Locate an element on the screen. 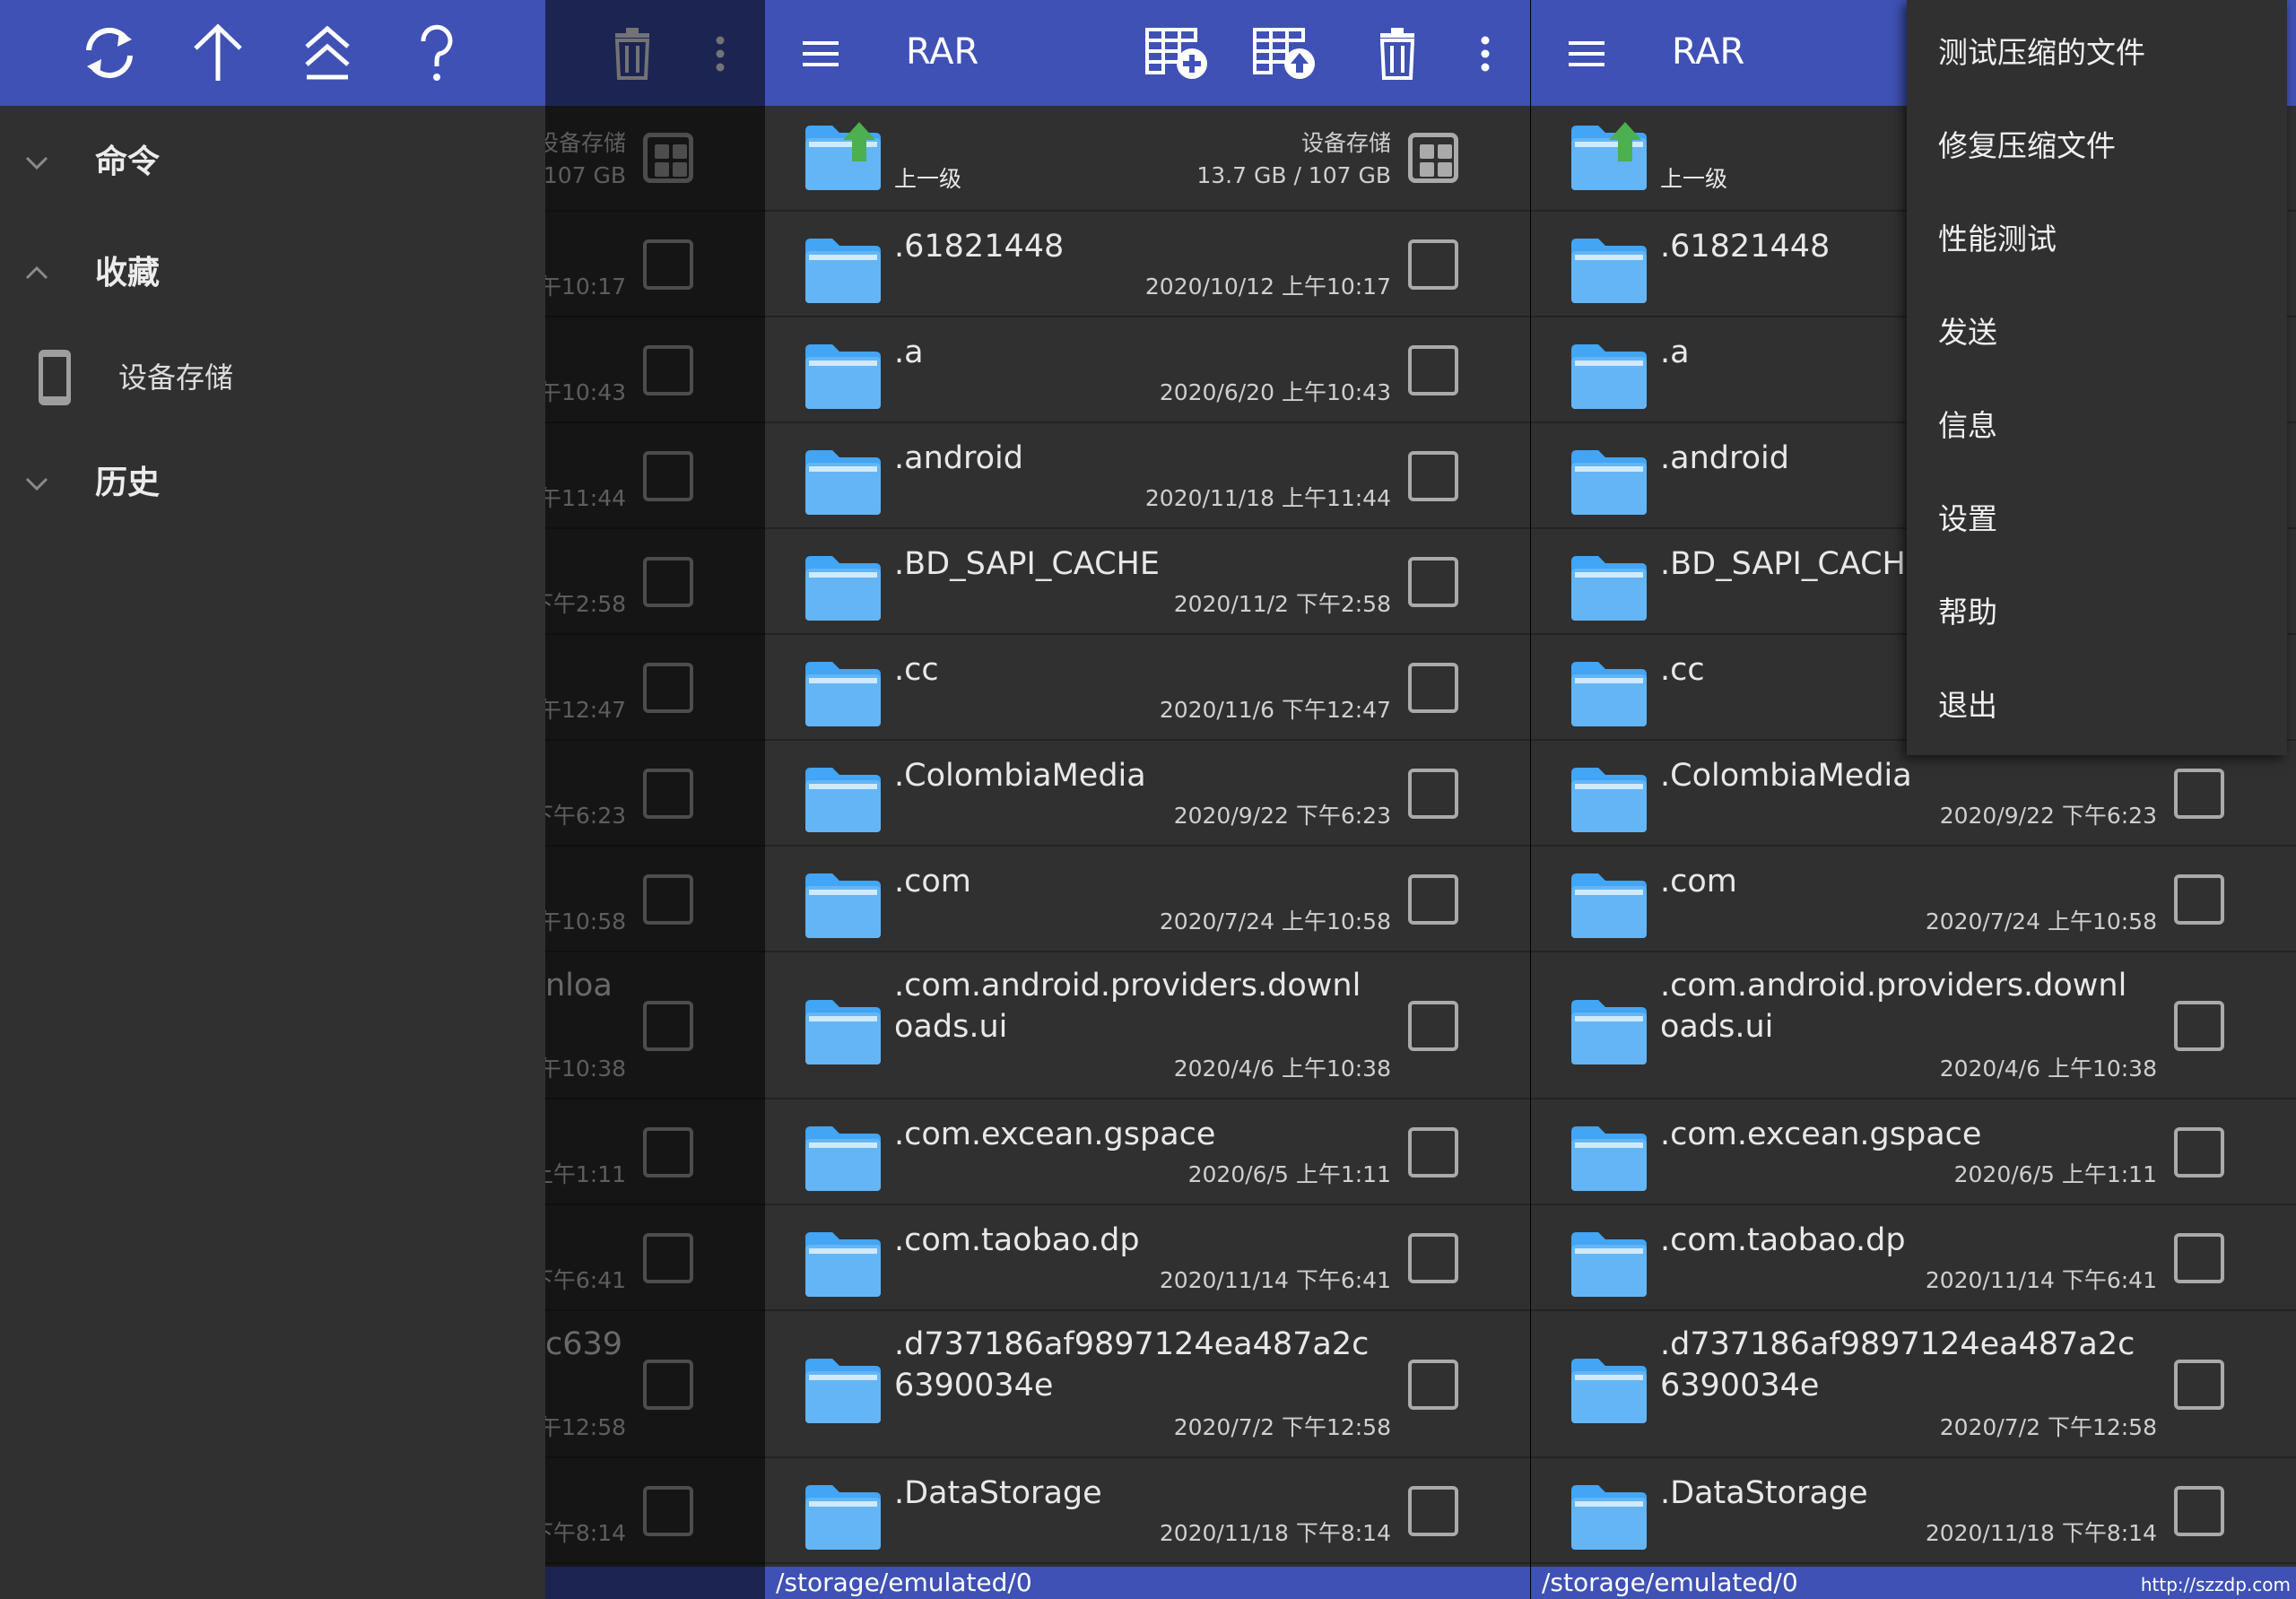  file-date: 2020/7/24 上午10:58 is located at coordinates (2041, 921).